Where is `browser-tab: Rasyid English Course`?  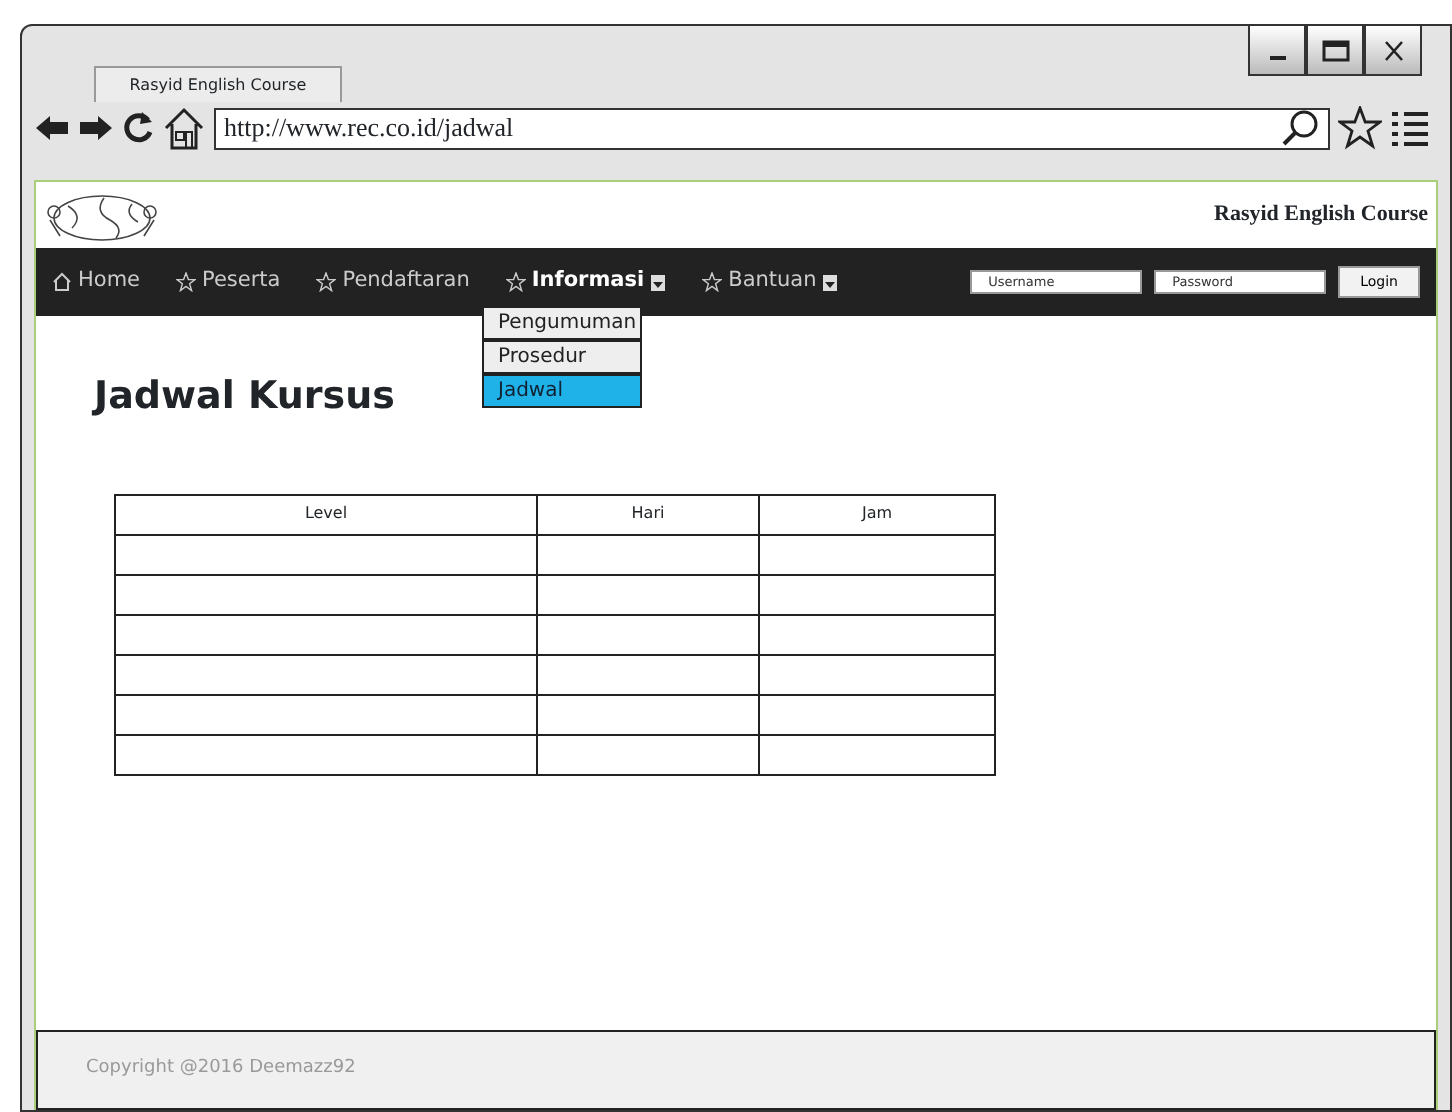 browser-tab: Rasyid English Course is located at coordinates (218, 84).